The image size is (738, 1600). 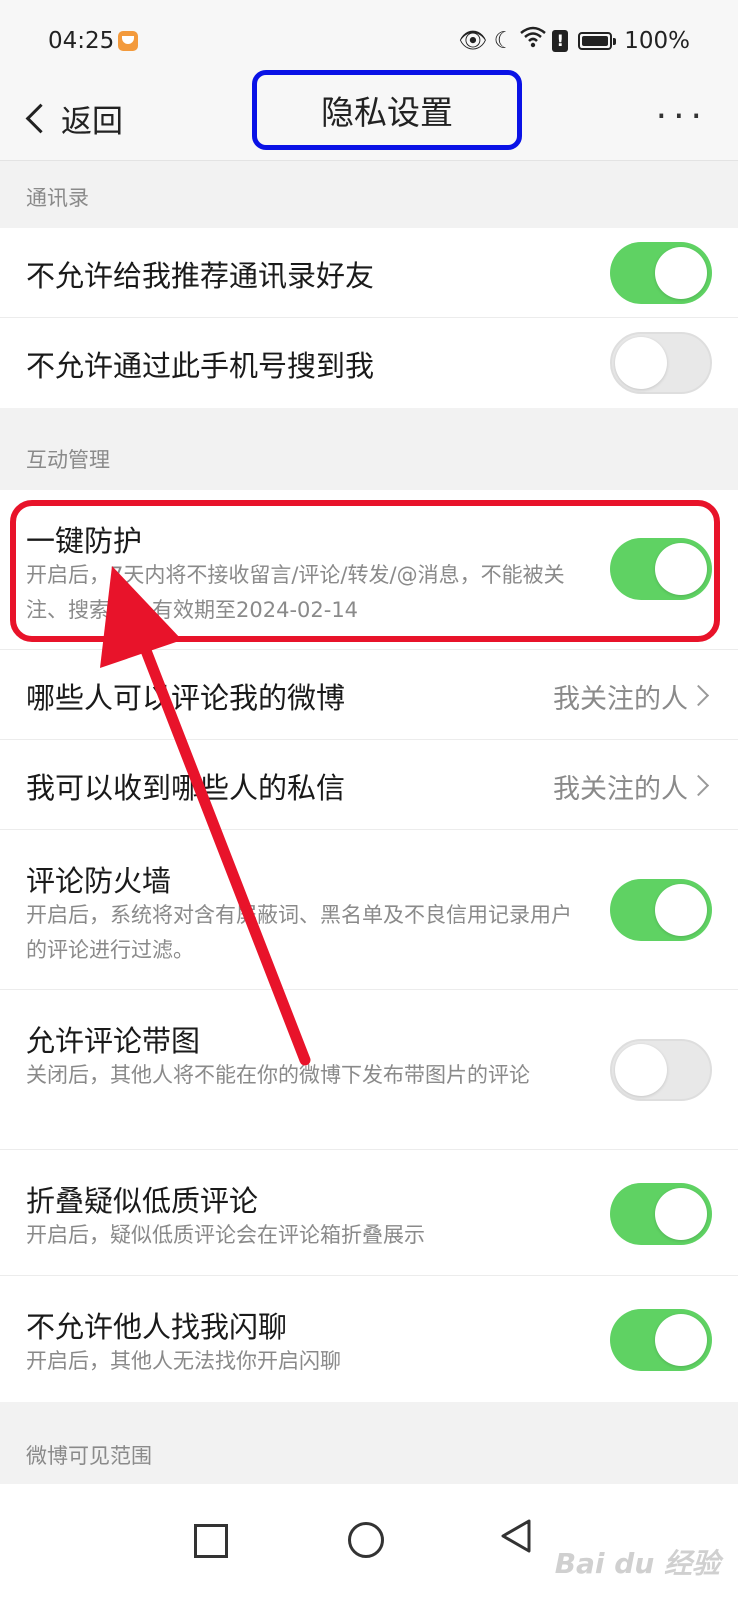 What do you see at coordinates (637, 1563) in the screenshot?
I see `watermark-logo: Bai du 经验` at bounding box center [637, 1563].